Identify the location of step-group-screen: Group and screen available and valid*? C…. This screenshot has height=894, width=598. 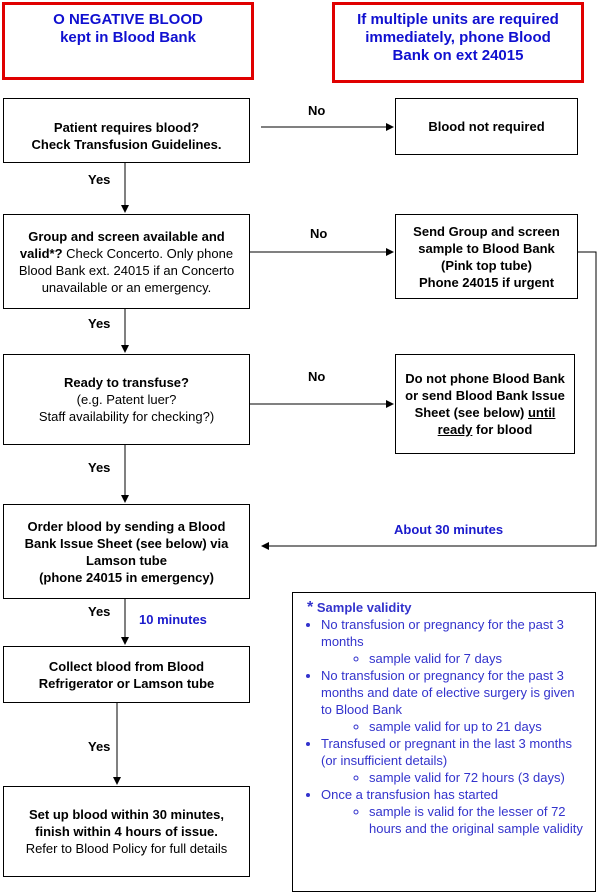
(126, 261).